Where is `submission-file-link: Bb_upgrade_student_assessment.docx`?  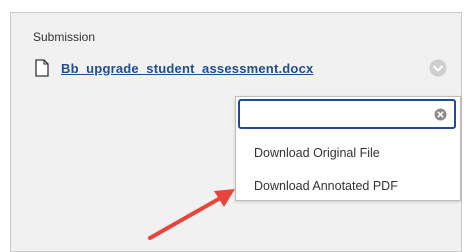
submission-file-link: Bb_upgrade_student_assessment.docx is located at coordinates (187, 68).